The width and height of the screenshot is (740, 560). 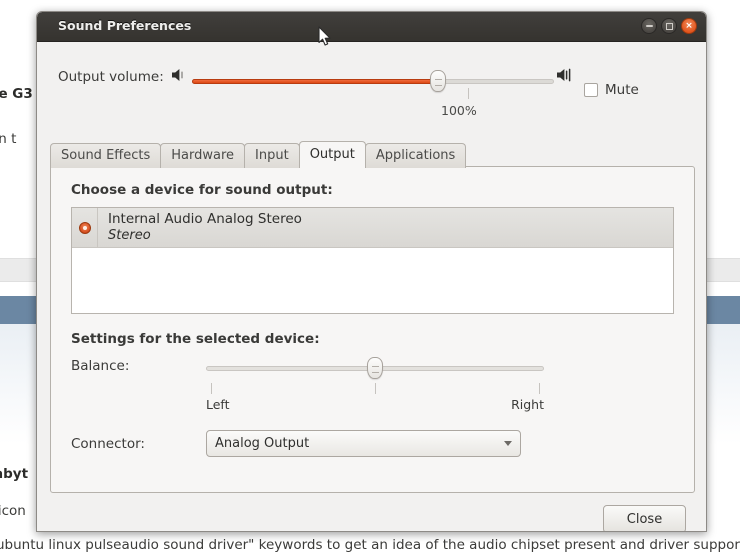 I want to click on tab-sound-effects: Sound Effects, so click(x=106, y=155).